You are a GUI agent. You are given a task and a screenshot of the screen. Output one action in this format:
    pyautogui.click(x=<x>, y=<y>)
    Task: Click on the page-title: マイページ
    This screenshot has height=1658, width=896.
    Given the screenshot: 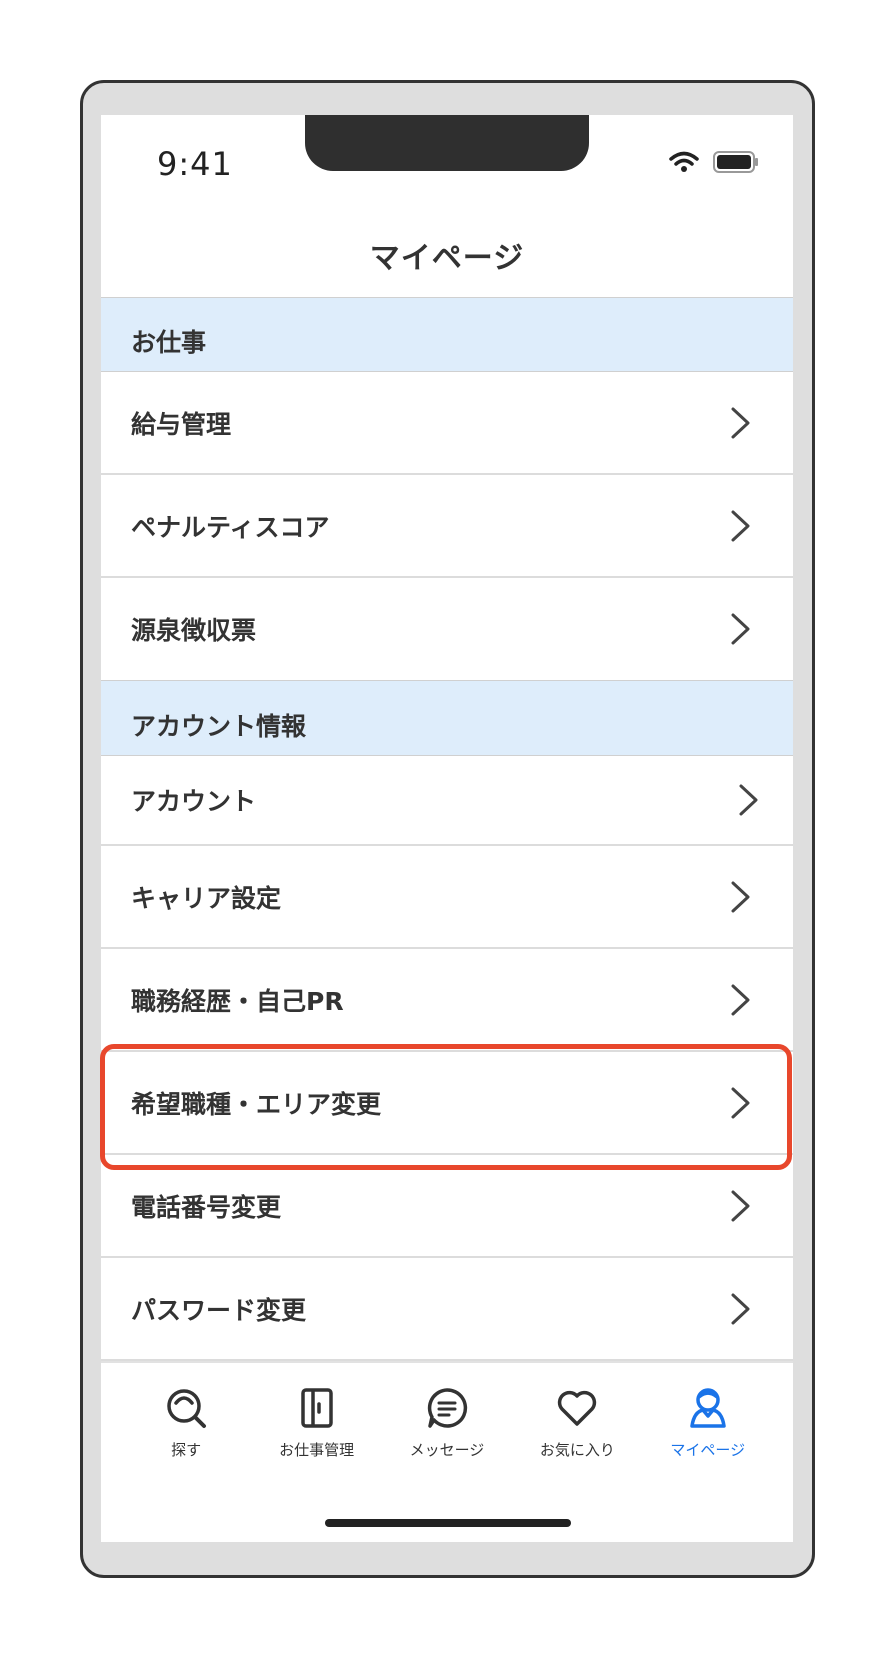 What is the action you would take?
    pyautogui.click(x=447, y=258)
    